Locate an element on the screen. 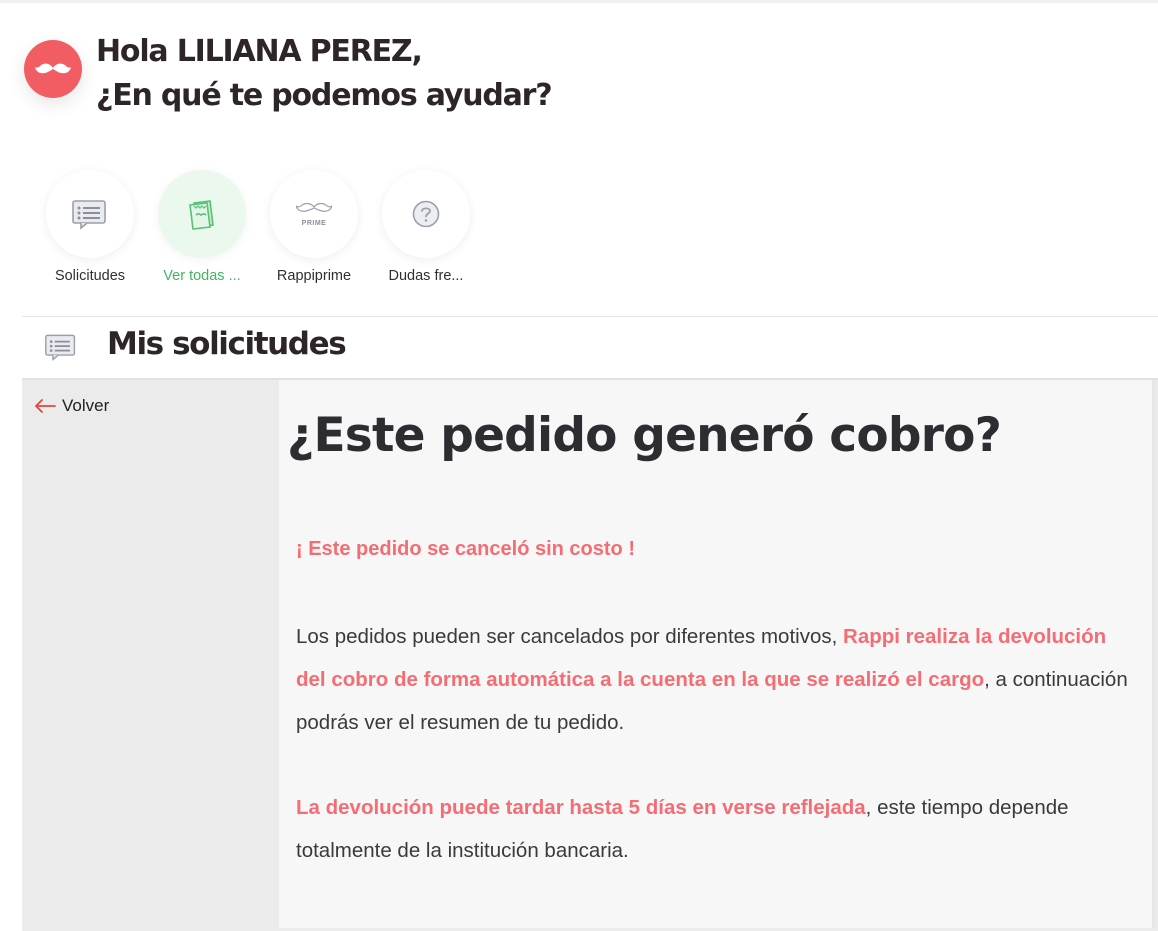 This screenshot has height=931, width=1158. shortcut-rappiprime: PRIME Rappiprime is located at coordinates (314, 230).